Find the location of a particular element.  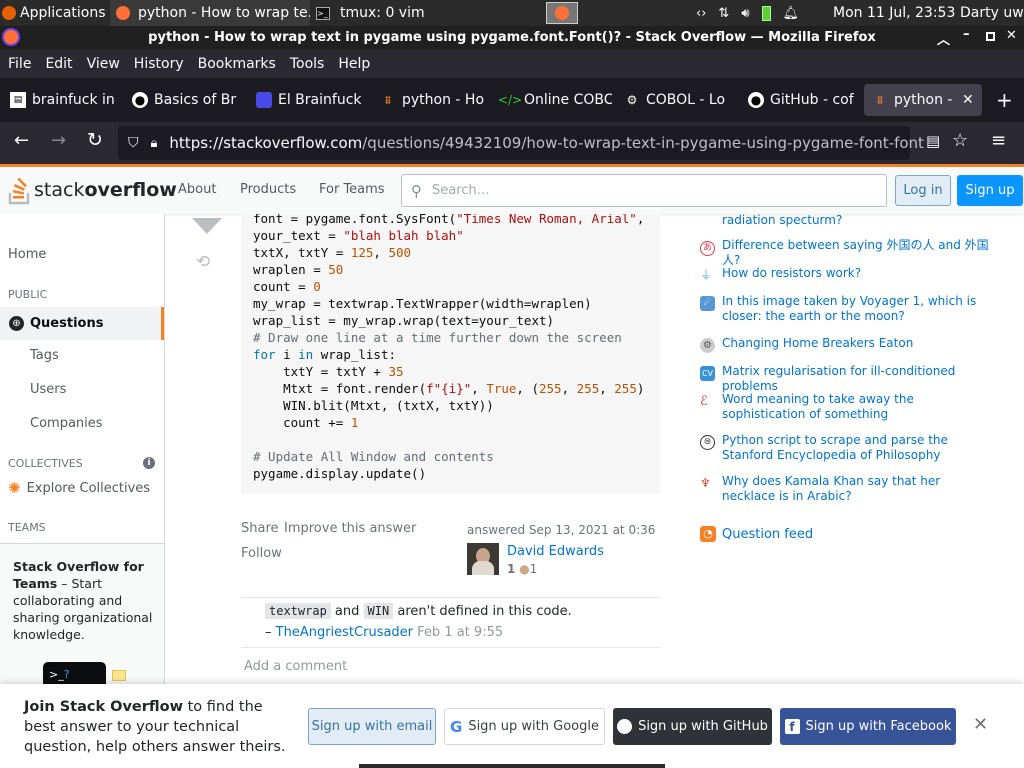

history-icon: ⟲ is located at coordinates (203, 262).